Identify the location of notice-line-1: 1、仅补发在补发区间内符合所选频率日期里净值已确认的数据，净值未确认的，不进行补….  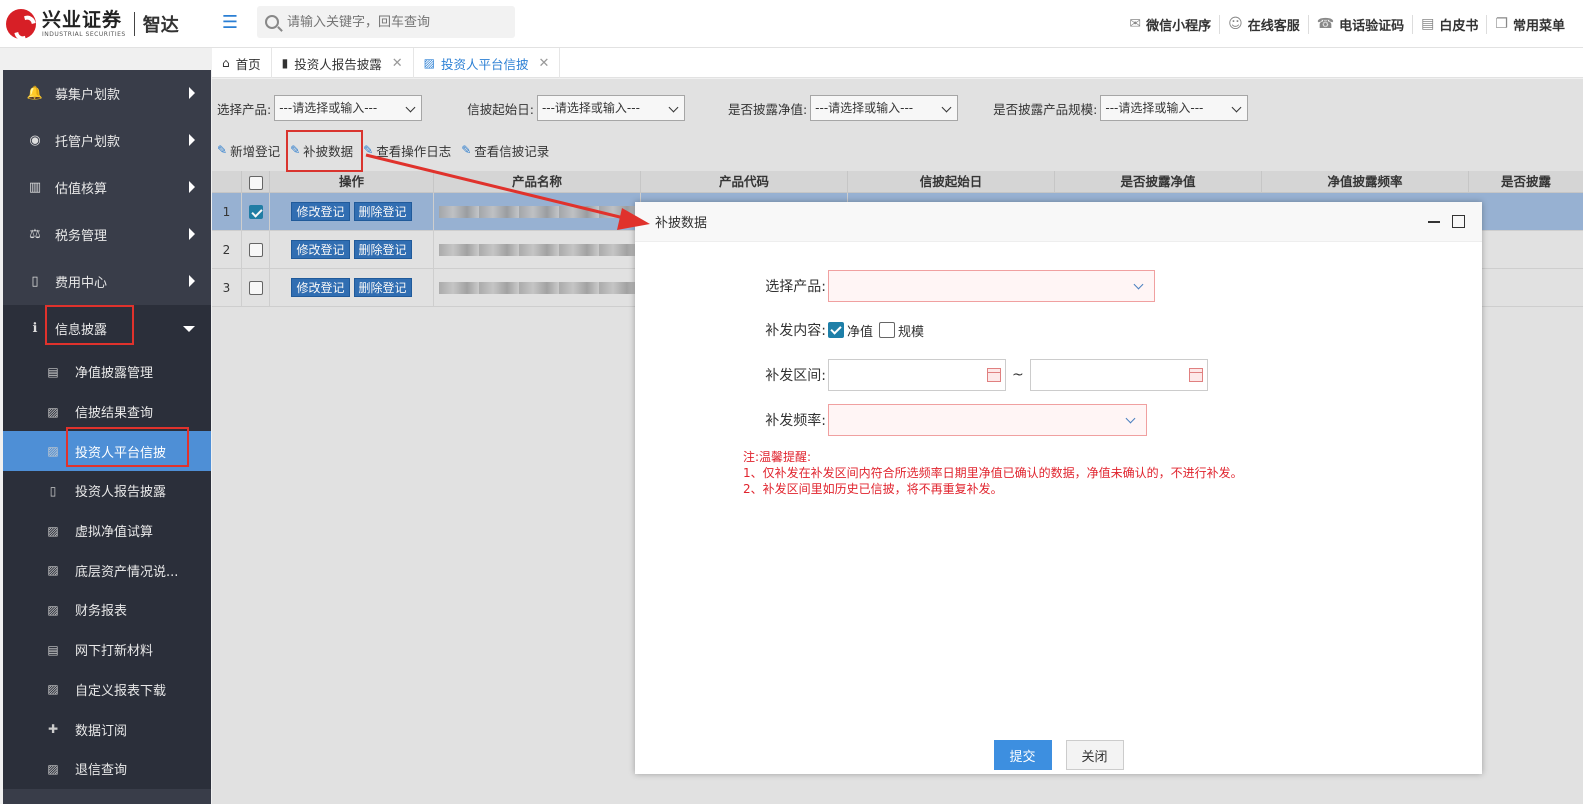
(993, 473).